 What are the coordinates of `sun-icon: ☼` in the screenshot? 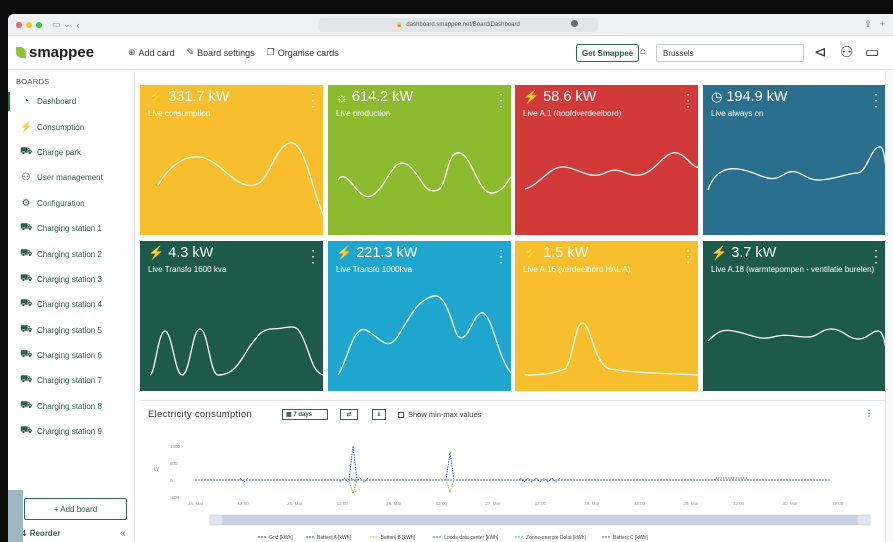 It's located at (342, 97).